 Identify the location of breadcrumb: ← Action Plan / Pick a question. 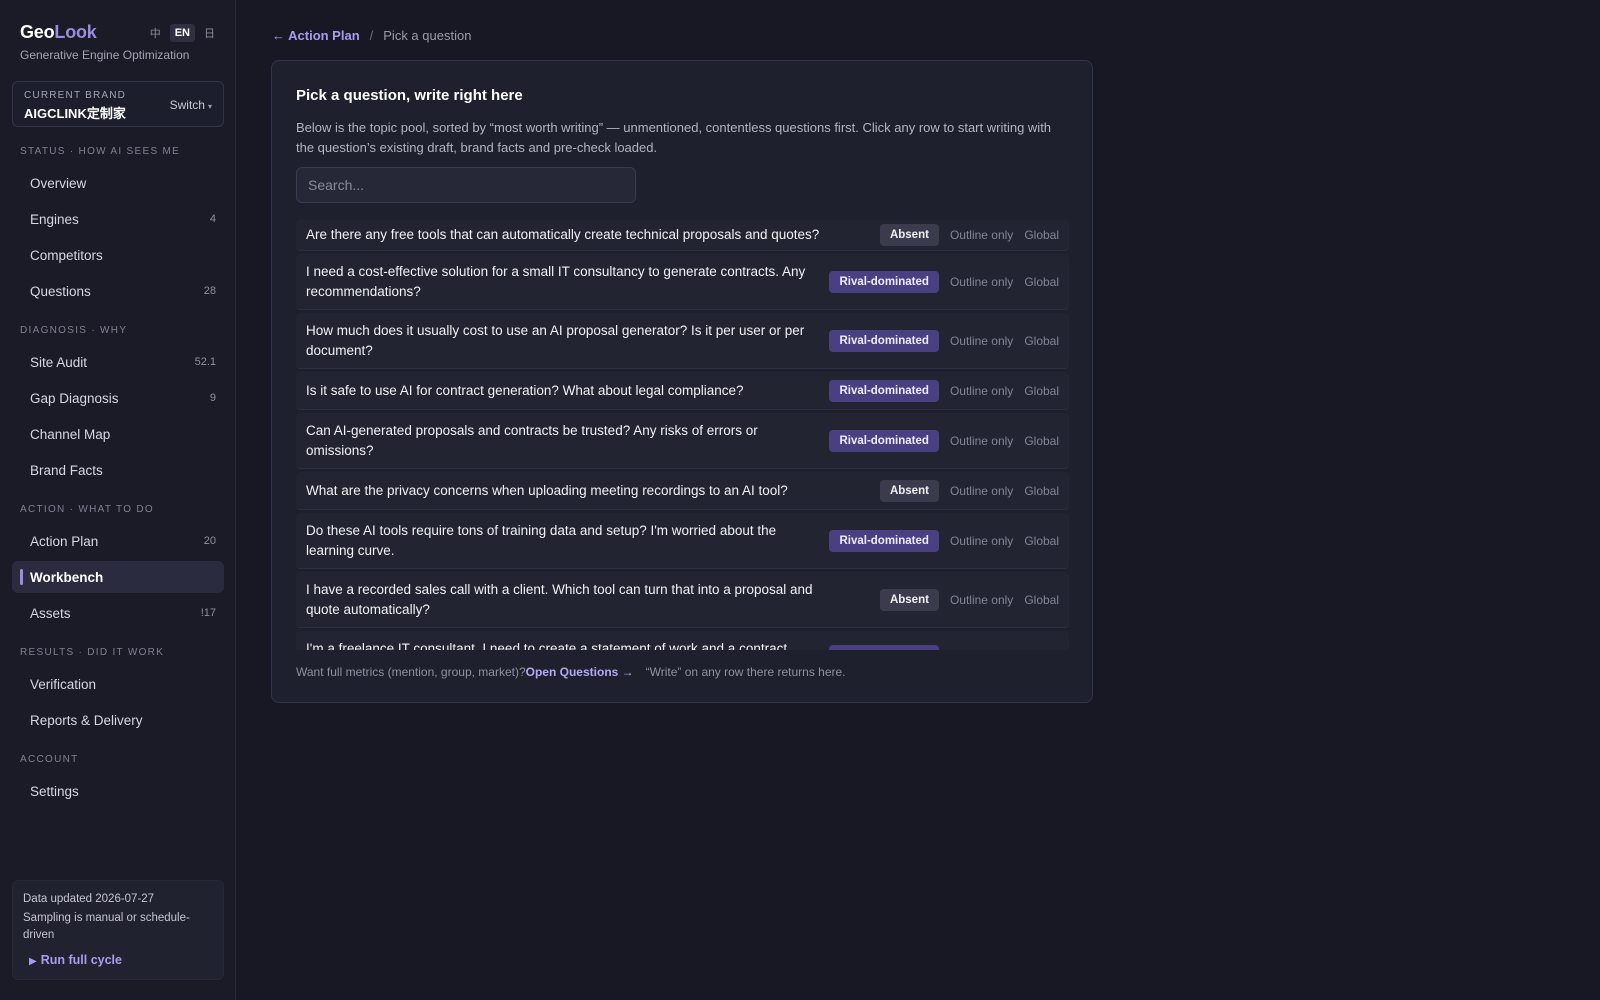
(371, 35).